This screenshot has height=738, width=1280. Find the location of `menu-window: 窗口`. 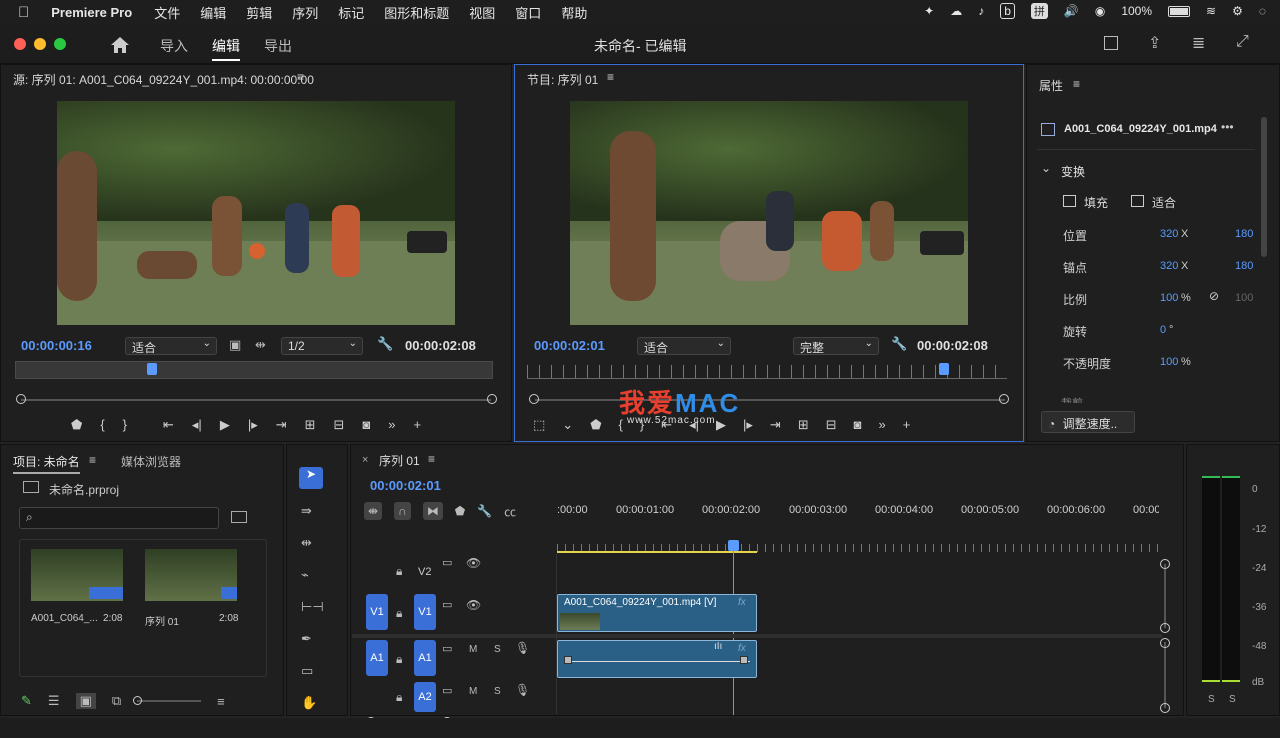

menu-window: 窗口 is located at coordinates (528, 12).